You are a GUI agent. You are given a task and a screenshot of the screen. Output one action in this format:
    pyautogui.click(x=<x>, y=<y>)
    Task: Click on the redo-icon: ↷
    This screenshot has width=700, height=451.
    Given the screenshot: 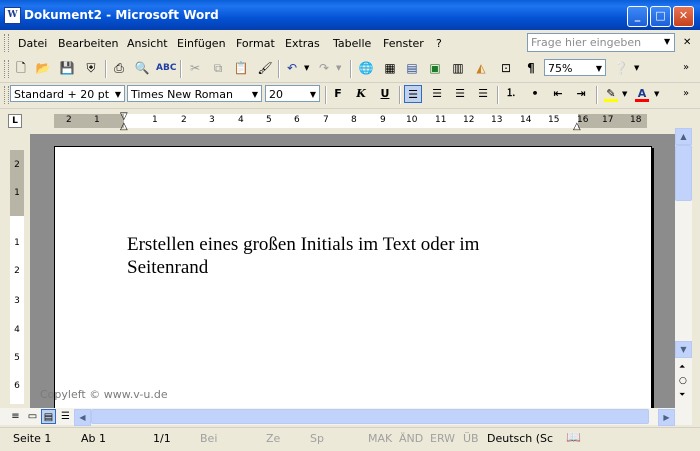 What is the action you would take?
    pyautogui.click(x=324, y=68)
    